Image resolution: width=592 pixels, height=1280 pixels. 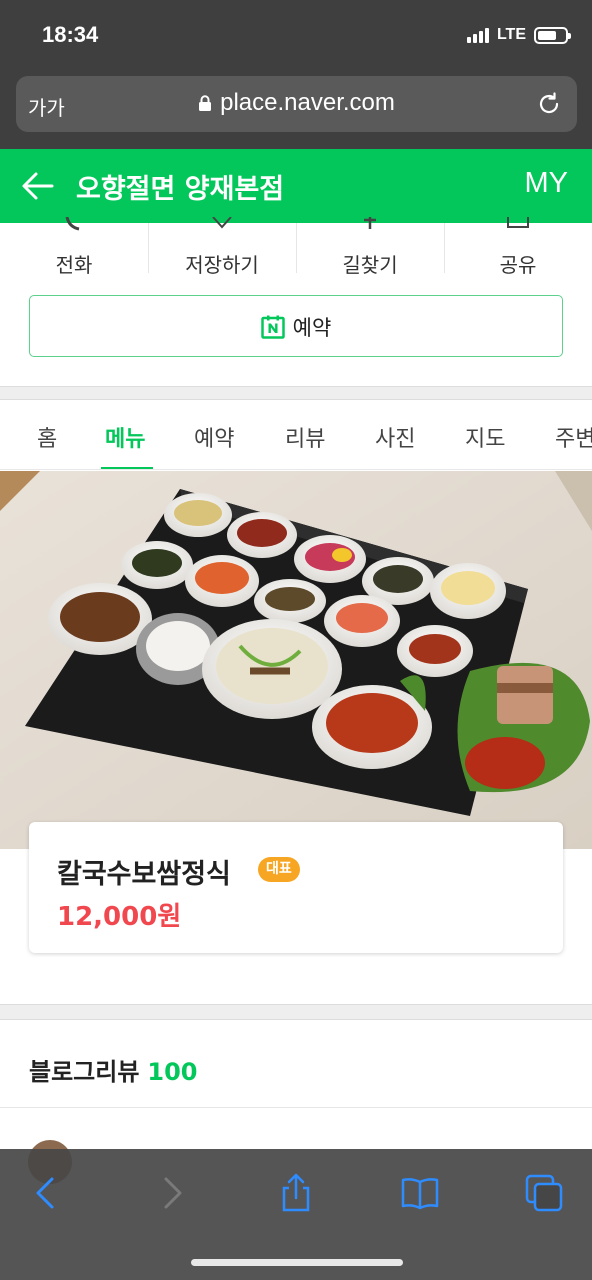 What do you see at coordinates (222, 265) in the screenshot?
I see `action-label: 저장하기` at bounding box center [222, 265].